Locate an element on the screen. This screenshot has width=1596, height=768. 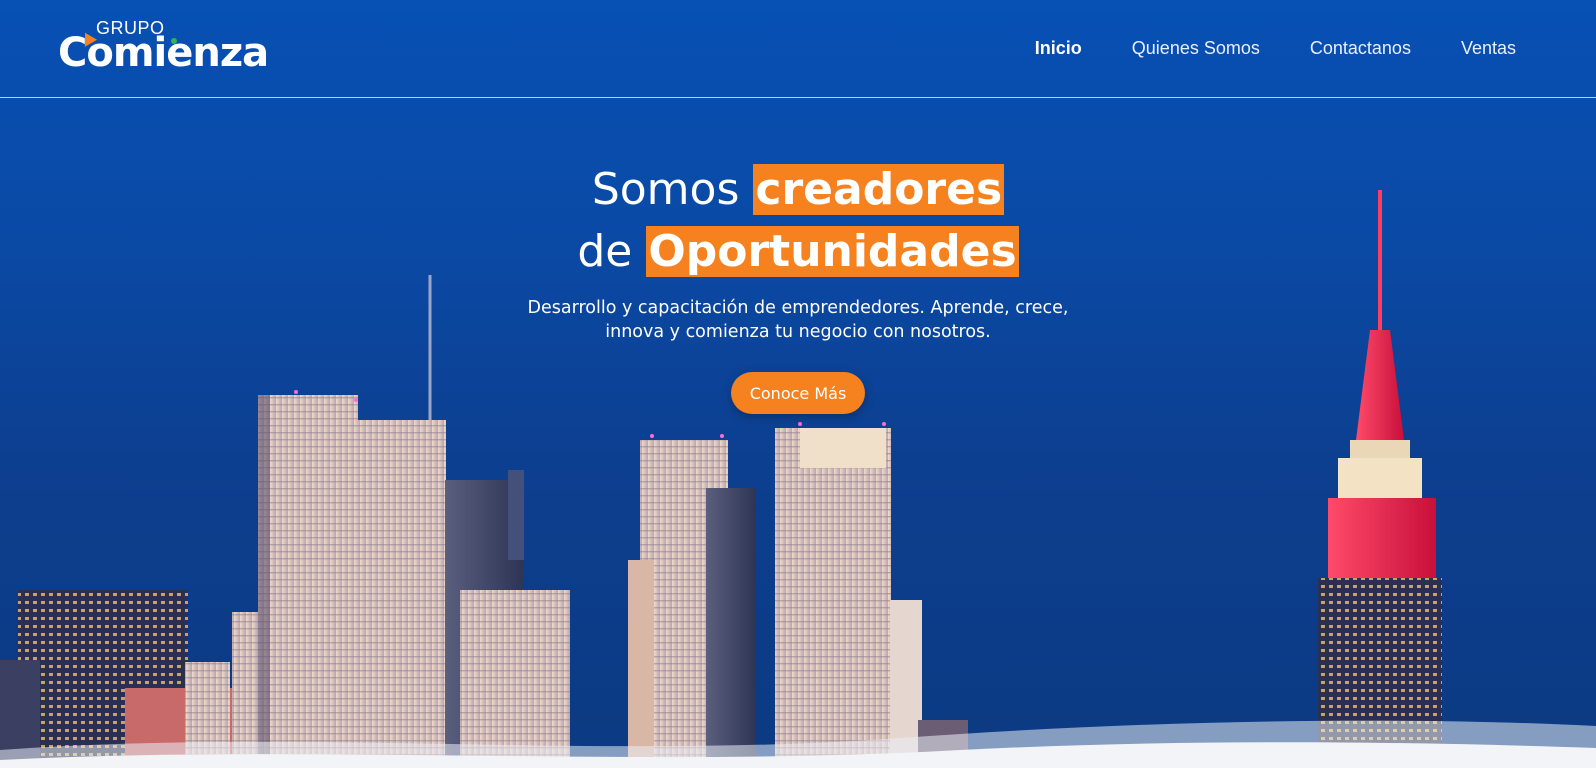
hero-title-highlight-2: Oportunidades is located at coordinates (832, 251).